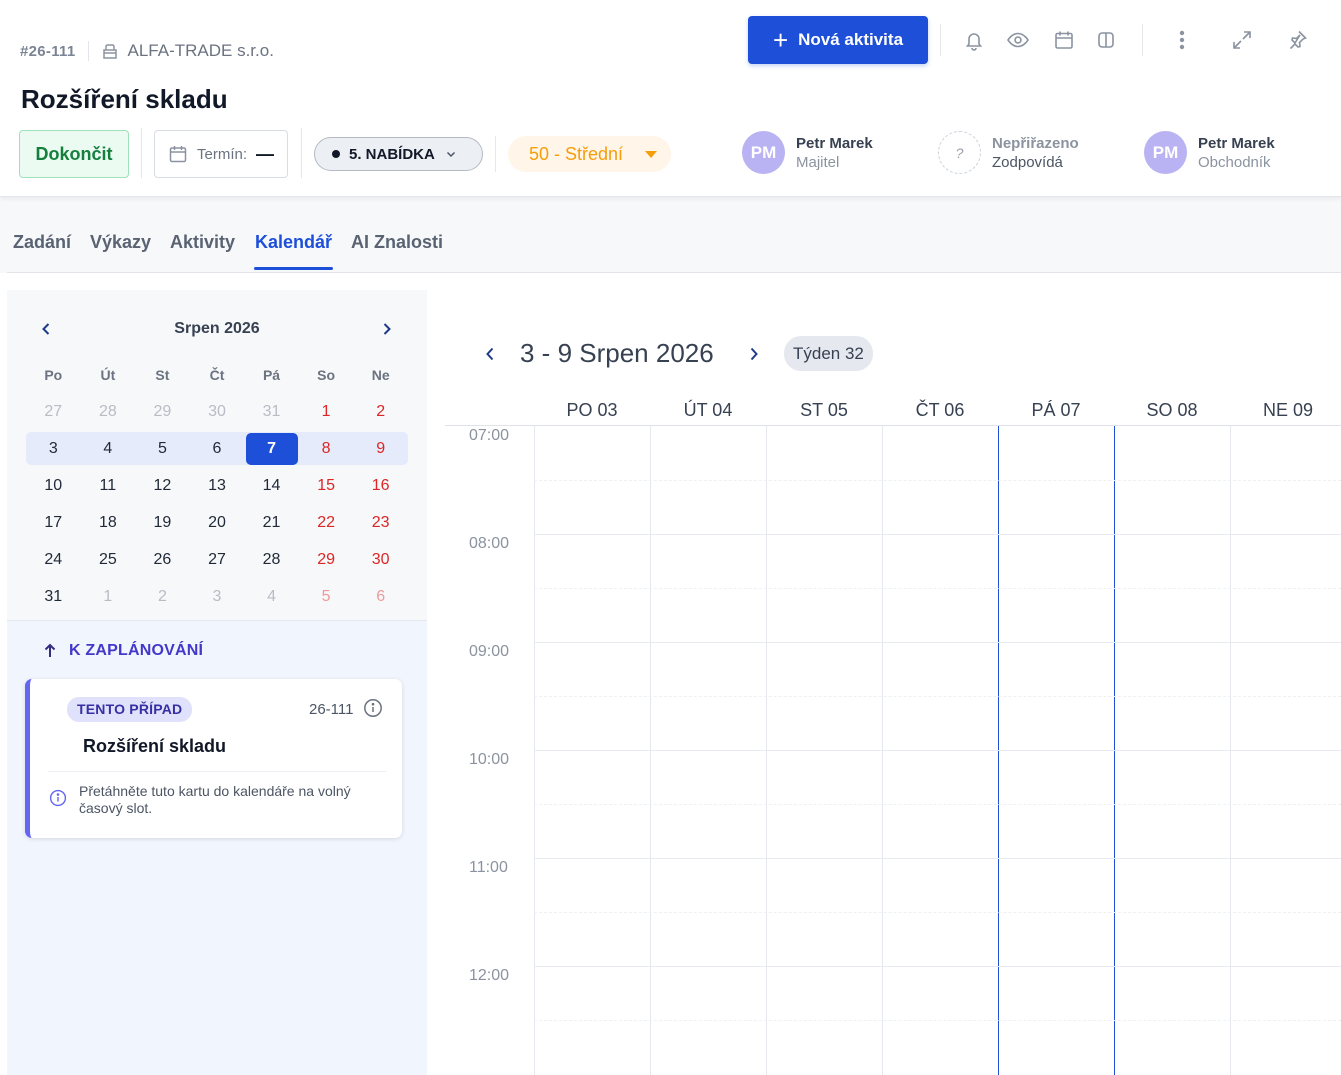 The width and height of the screenshot is (1341, 1075). What do you see at coordinates (589, 154) in the screenshot?
I see `priority-dropdown: 50 - Střední` at bounding box center [589, 154].